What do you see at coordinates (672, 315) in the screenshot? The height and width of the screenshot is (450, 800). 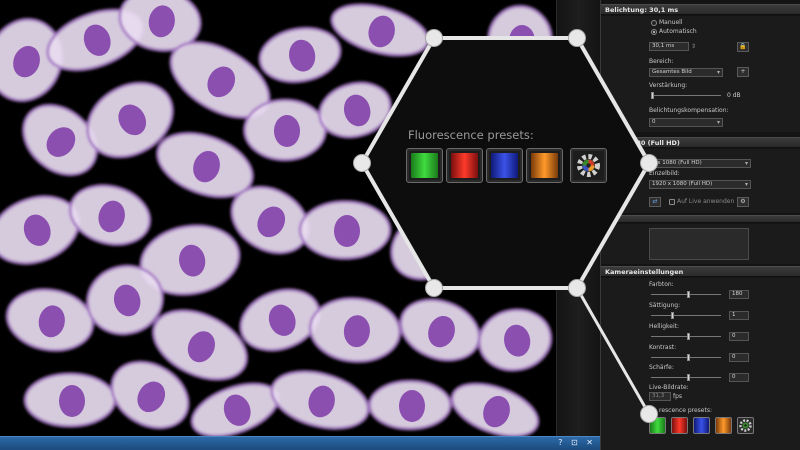 I see `saturation-slider-thumb` at bounding box center [672, 315].